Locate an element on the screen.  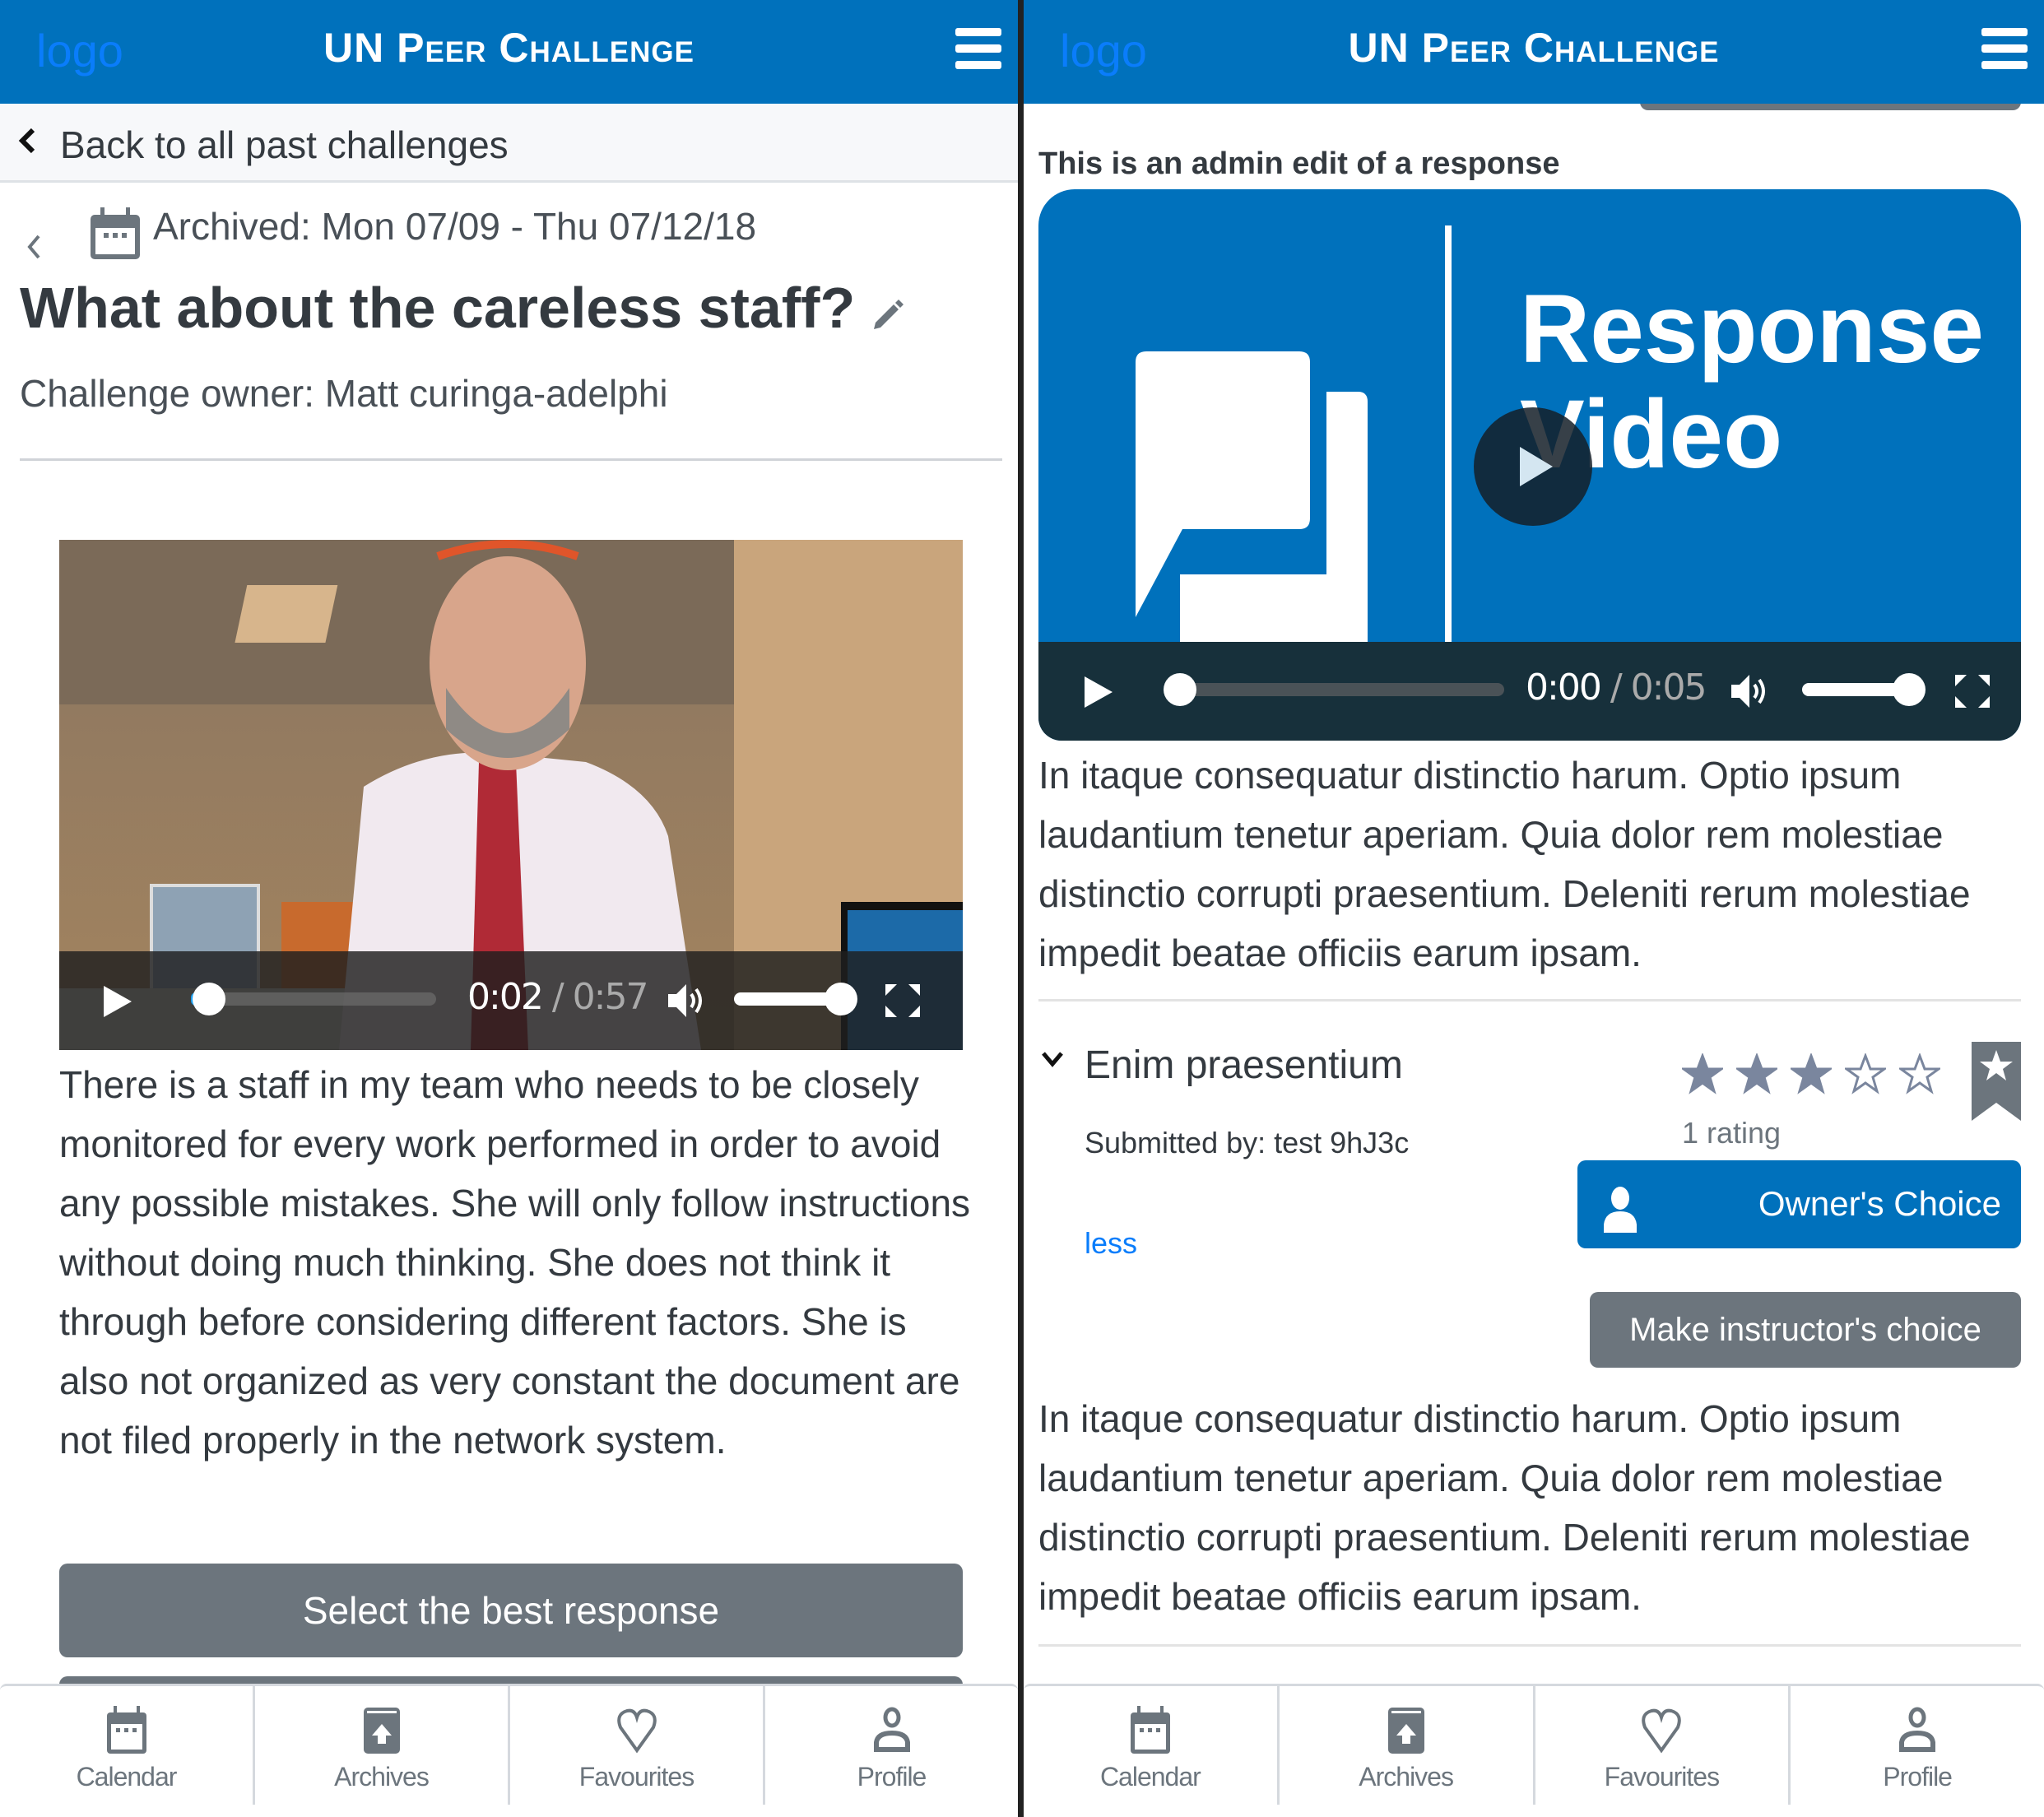
duration: 0:05 is located at coordinates (1668, 688).